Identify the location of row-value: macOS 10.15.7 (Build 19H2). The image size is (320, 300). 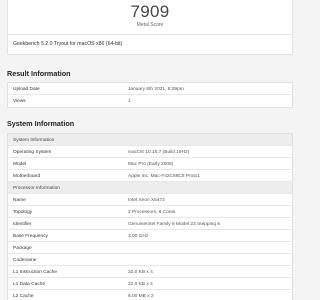
(159, 152).